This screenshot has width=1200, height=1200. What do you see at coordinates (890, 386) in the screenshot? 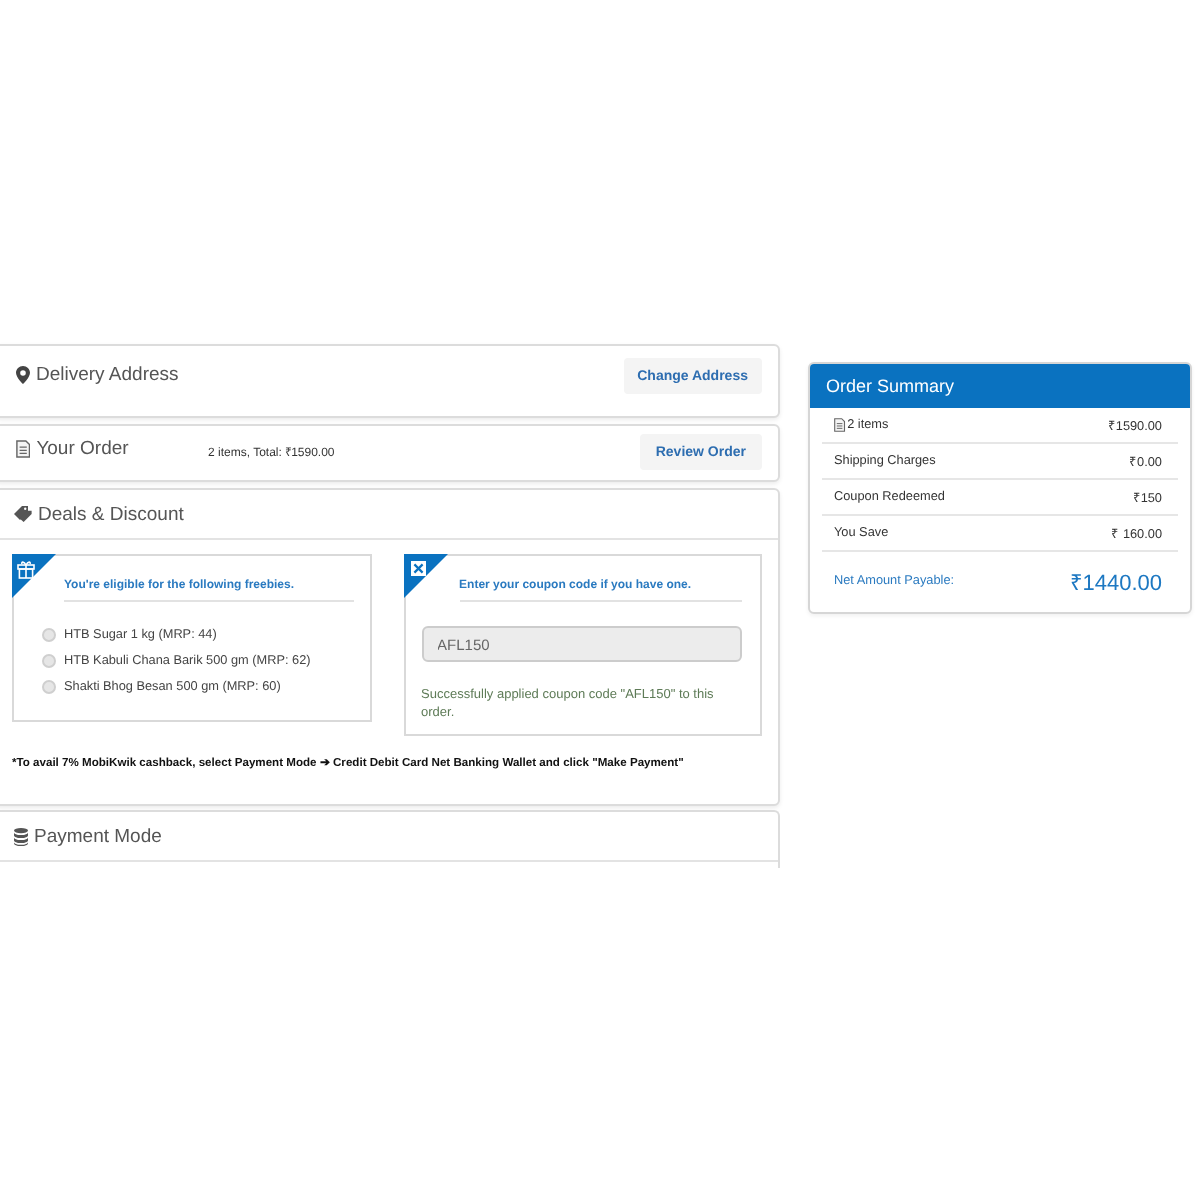
I see `order-summary-title: Order Summary` at bounding box center [890, 386].